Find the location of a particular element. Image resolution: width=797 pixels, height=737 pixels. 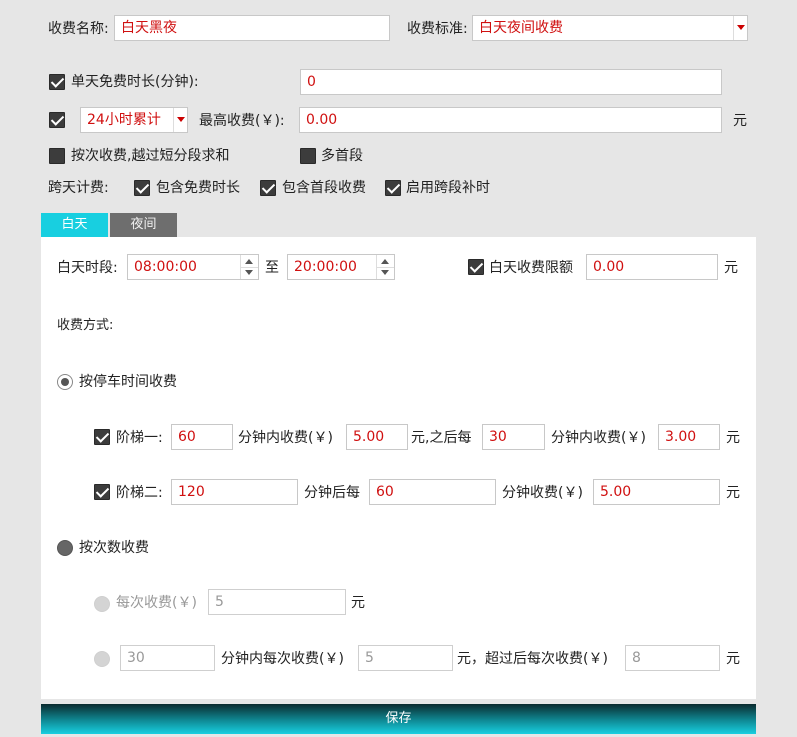

include-free-label: 包含免费时长 is located at coordinates (198, 188).